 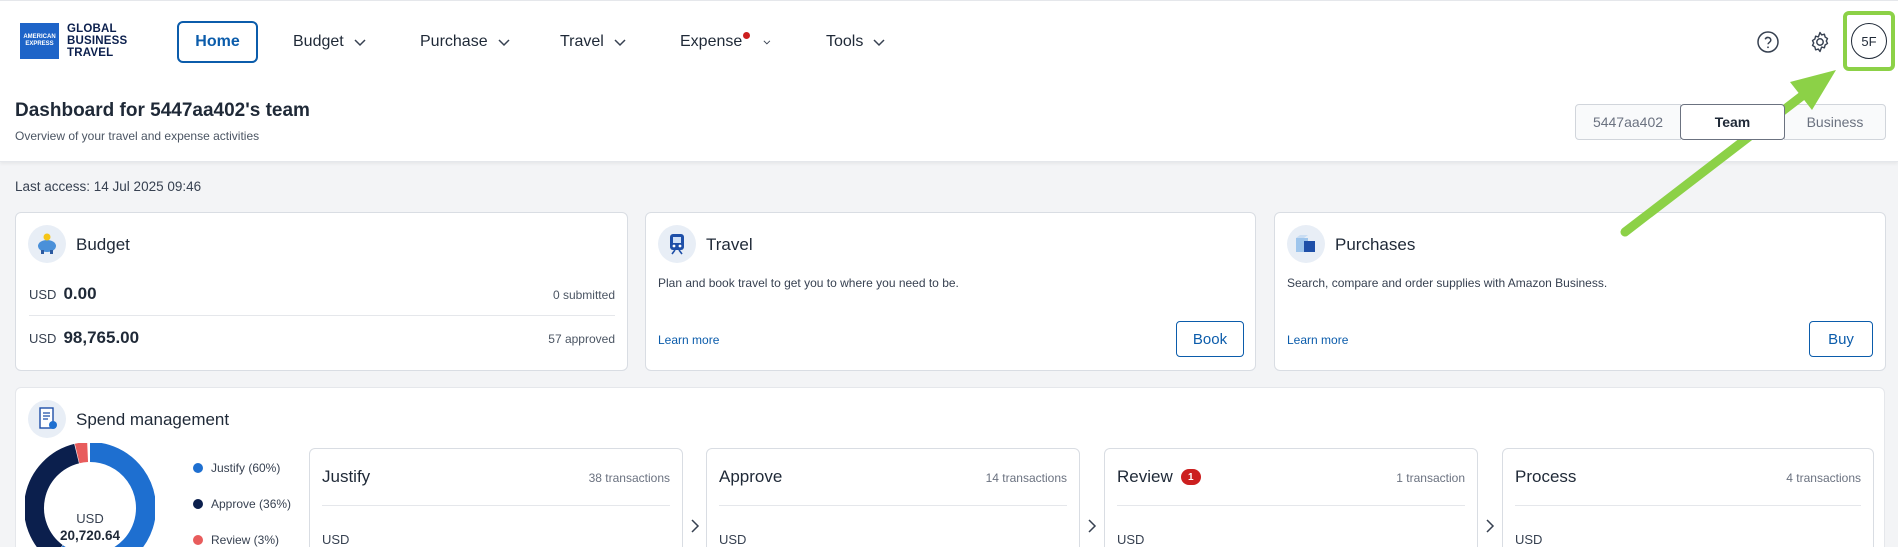 I want to click on book-button: Book, so click(x=1210, y=339).